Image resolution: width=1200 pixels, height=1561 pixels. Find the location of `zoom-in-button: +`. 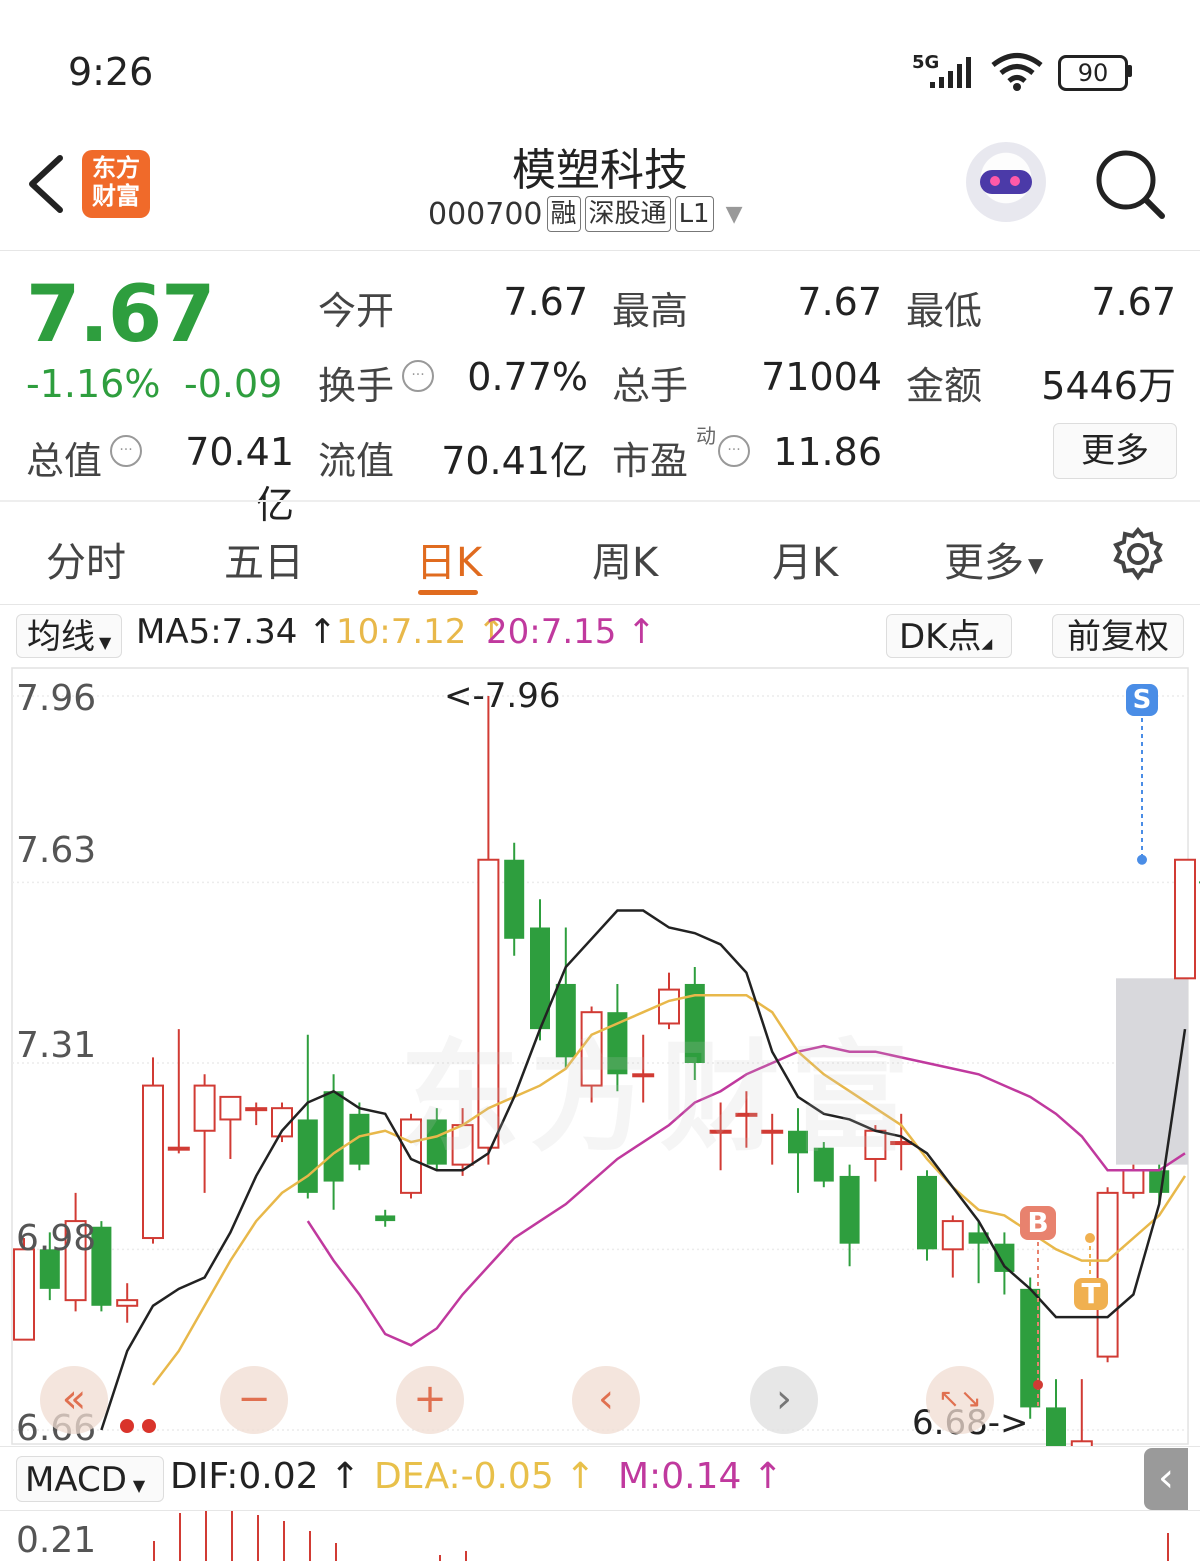

zoom-in-button: + is located at coordinates (430, 1400).